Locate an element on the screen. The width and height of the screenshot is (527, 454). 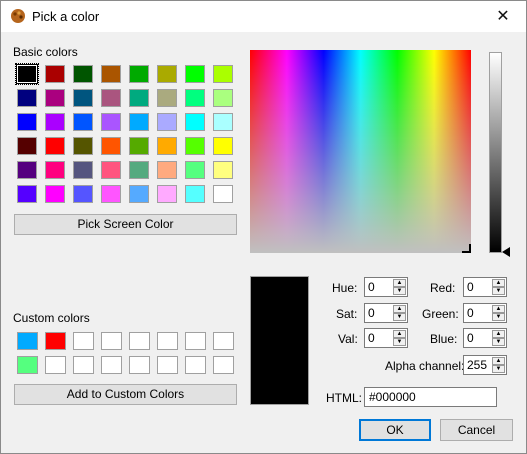
pick-screen-color-button: Pick Screen Color is located at coordinates (125, 224).